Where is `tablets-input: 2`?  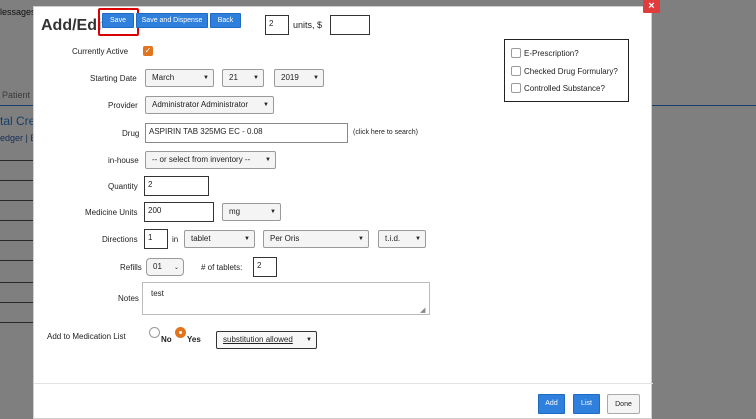
tablets-input: 2 is located at coordinates (265, 267).